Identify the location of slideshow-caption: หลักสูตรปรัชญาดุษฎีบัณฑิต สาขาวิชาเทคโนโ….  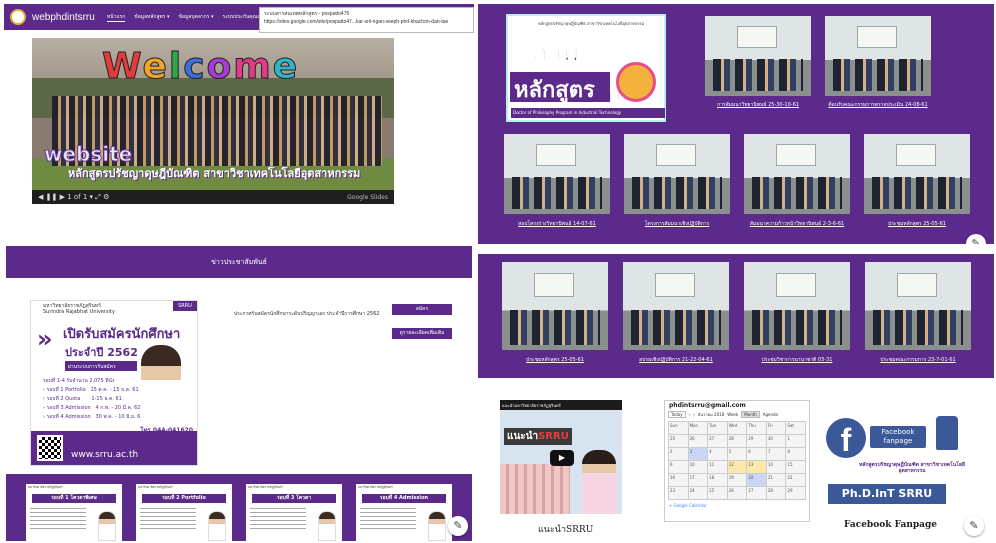
(214, 173).